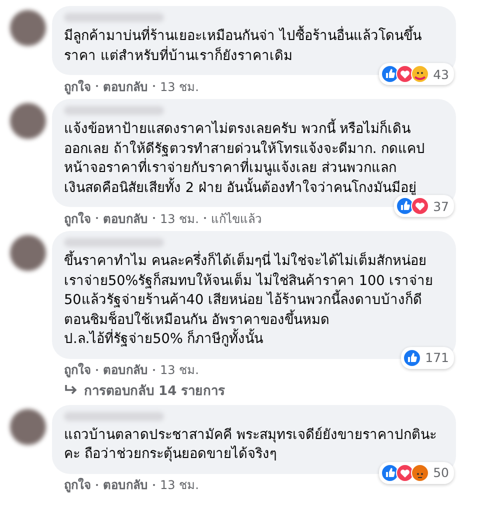  I want to click on view-replies-link: การตอบกลับ 14 รายการ, so click(145, 390).